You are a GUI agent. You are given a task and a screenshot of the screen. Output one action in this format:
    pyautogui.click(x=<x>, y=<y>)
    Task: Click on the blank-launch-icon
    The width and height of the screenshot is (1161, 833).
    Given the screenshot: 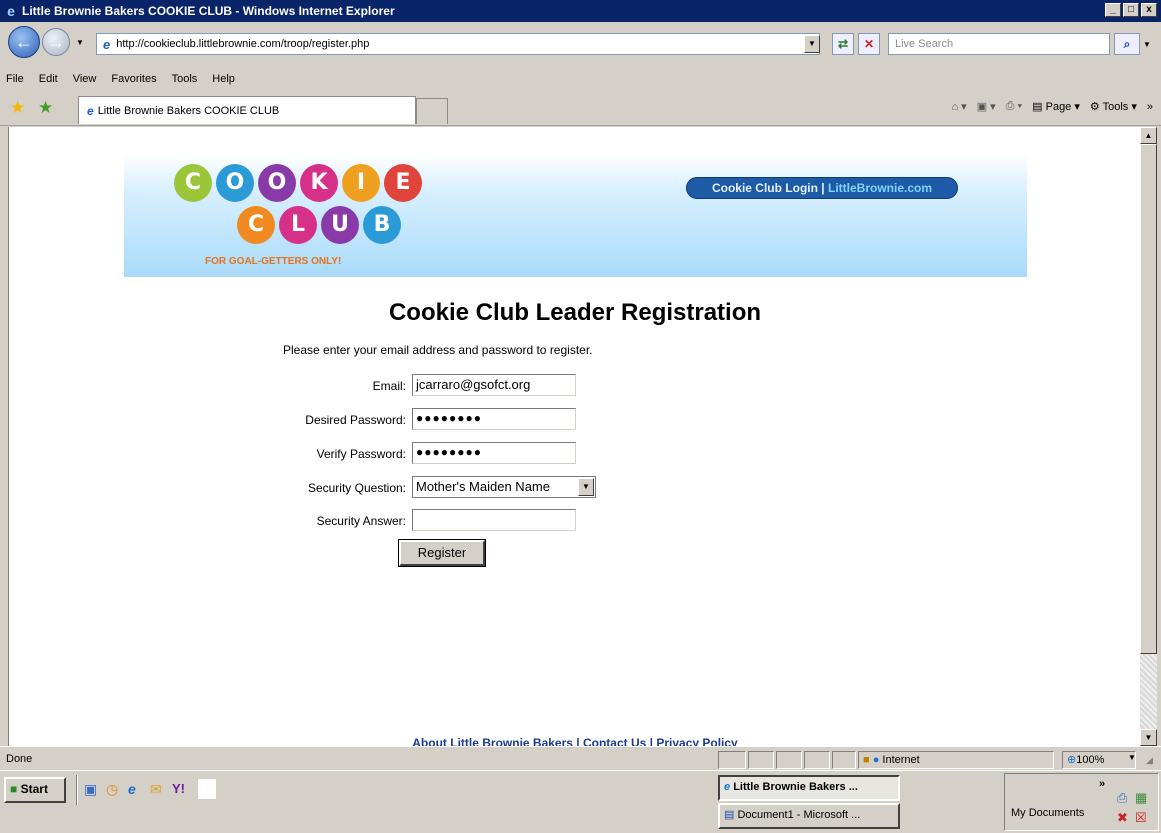 What is the action you would take?
    pyautogui.click(x=207, y=789)
    